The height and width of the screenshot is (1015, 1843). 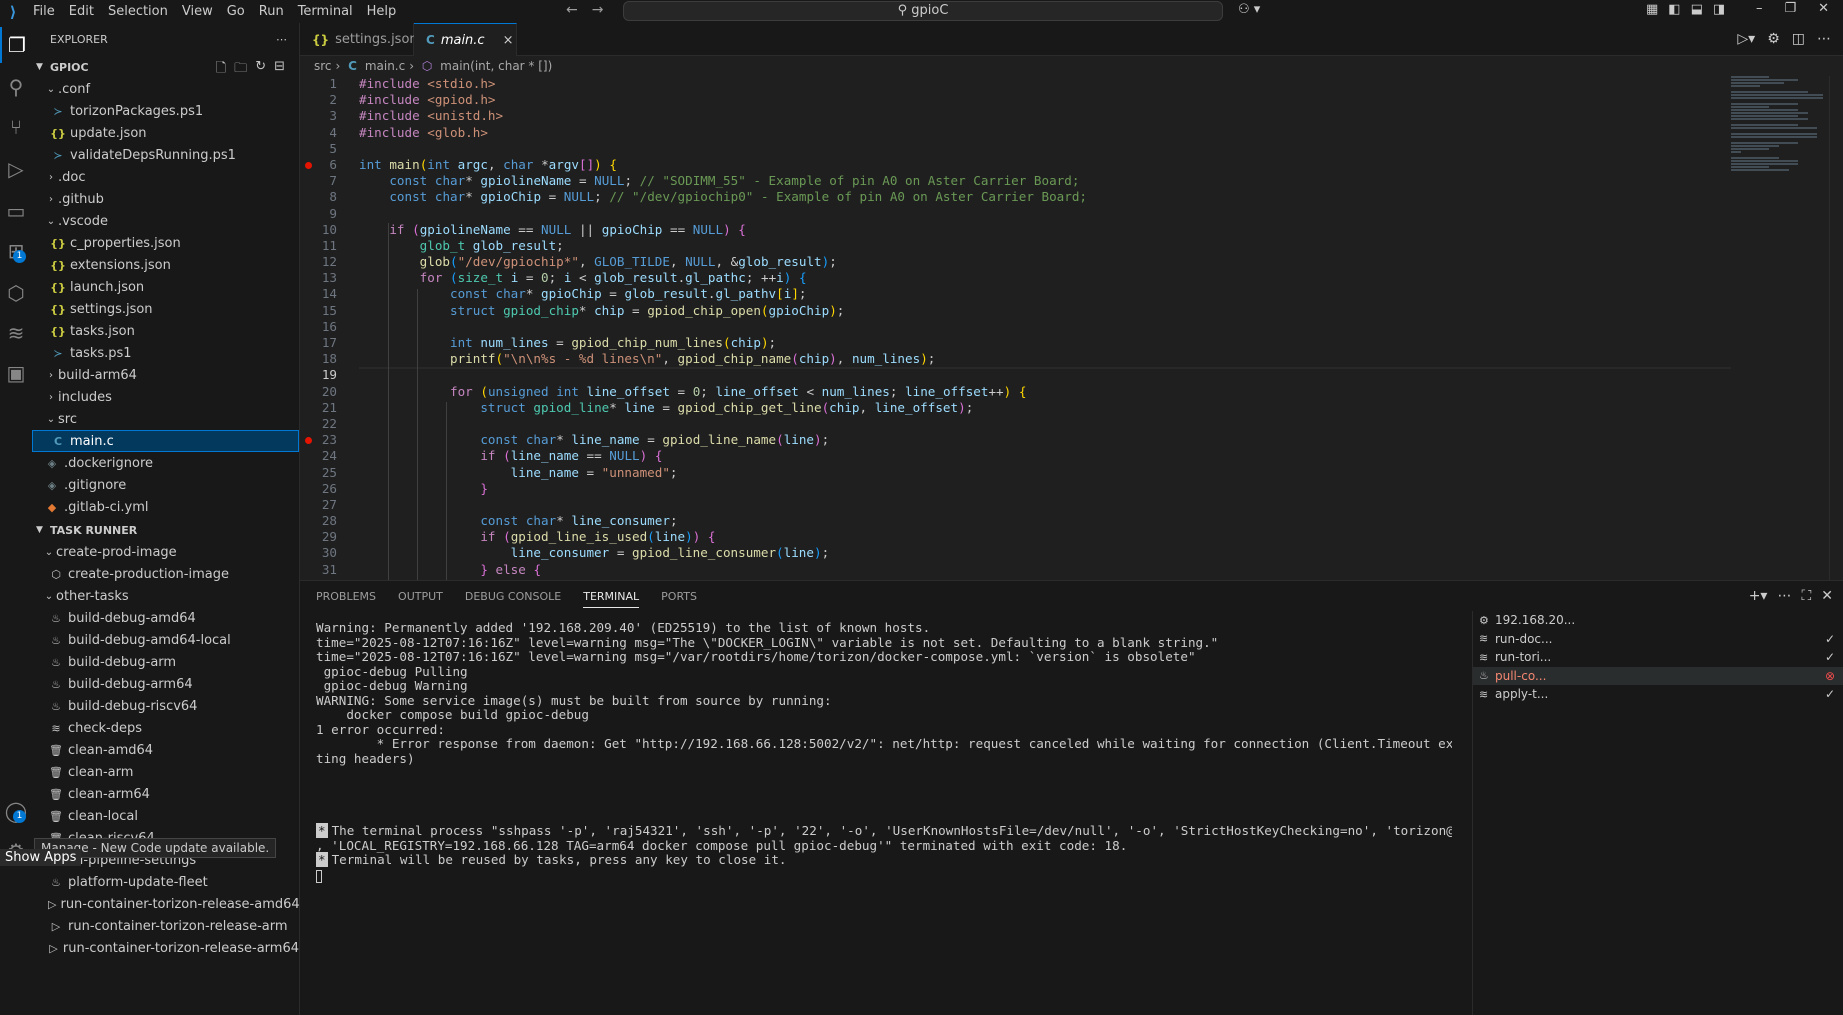 I want to click on torizon-icon: ▣, so click(x=16, y=373).